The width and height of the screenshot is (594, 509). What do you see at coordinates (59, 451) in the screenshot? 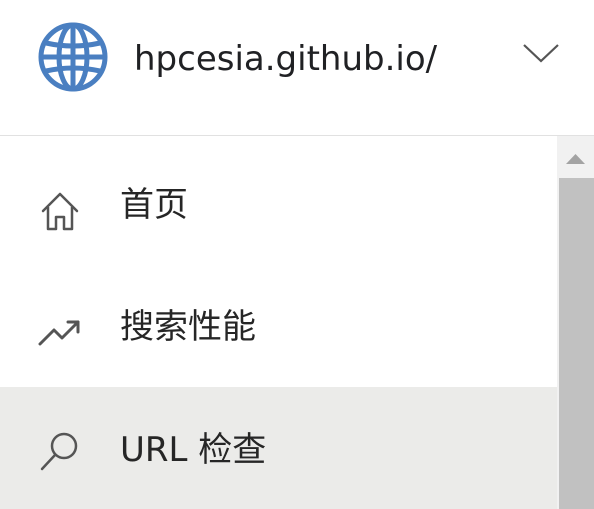
I see `search-icon` at bounding box center [59, 451].